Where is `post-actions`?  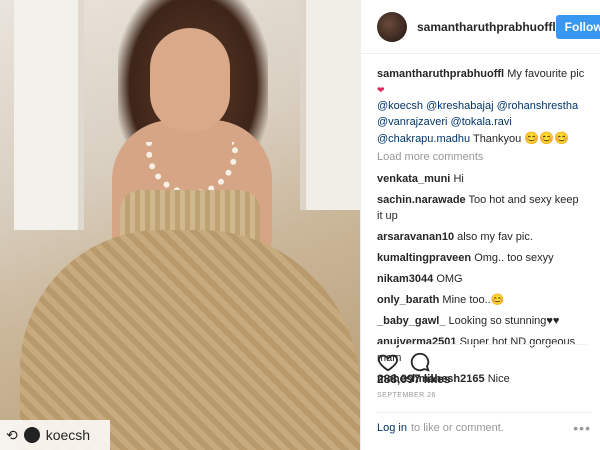
post-actions is located at coordinates (482, 358).